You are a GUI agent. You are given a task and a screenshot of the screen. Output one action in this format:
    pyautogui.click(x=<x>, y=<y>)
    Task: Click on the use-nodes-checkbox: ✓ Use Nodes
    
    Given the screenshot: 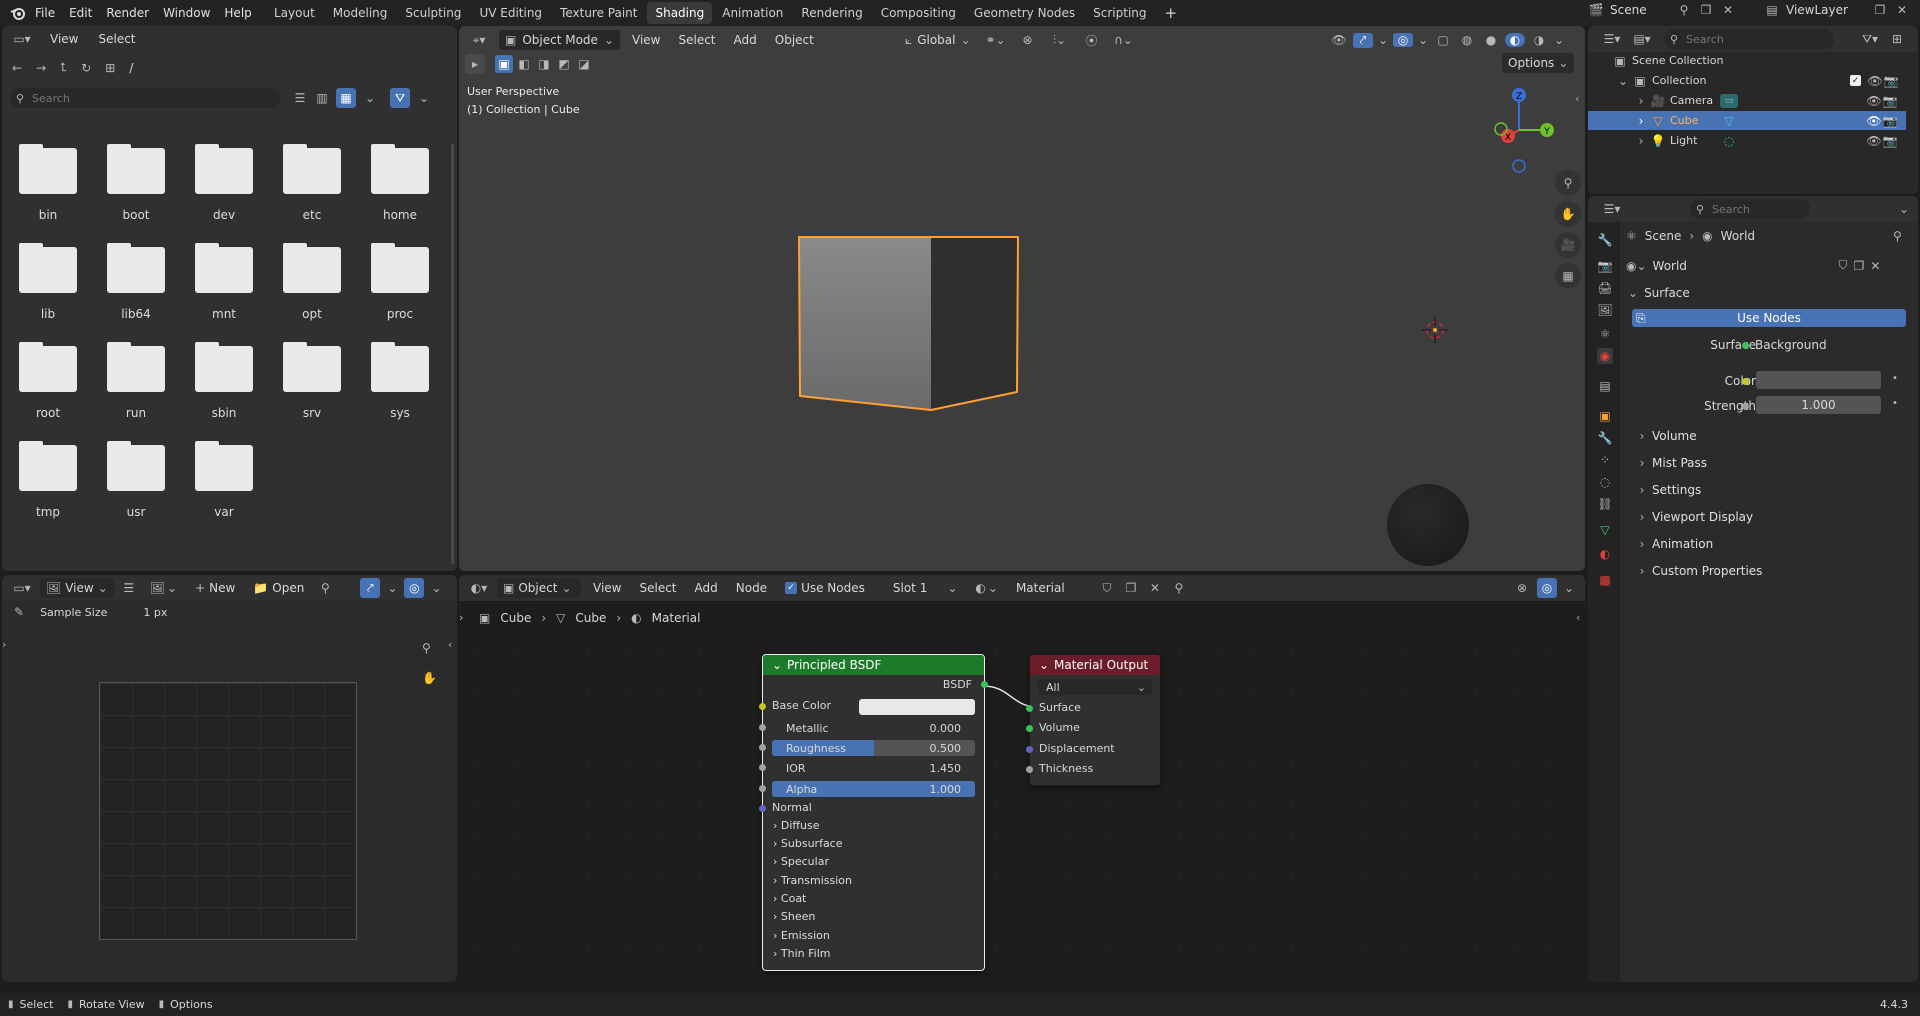 What is the action you would take?
    pyautogui.click(x=825, y=588)
    